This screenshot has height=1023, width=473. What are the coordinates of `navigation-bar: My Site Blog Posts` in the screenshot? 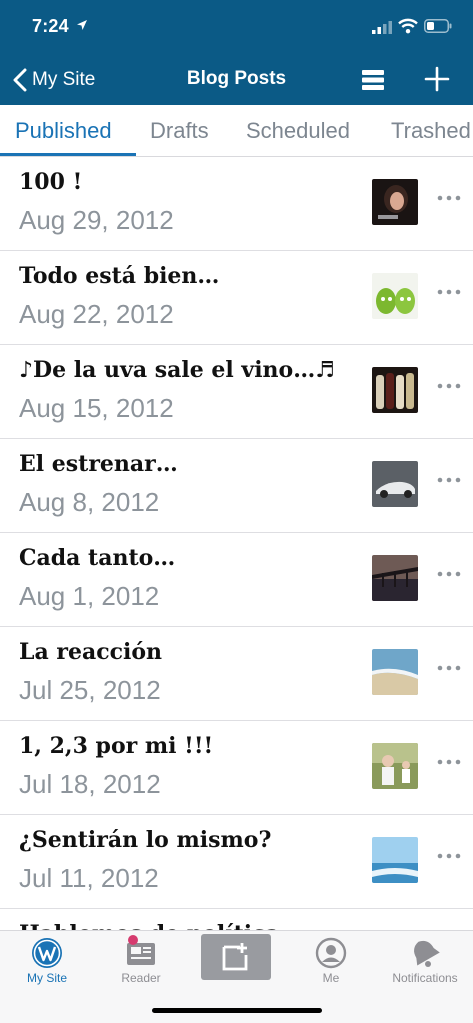 It's located at (236, 80).